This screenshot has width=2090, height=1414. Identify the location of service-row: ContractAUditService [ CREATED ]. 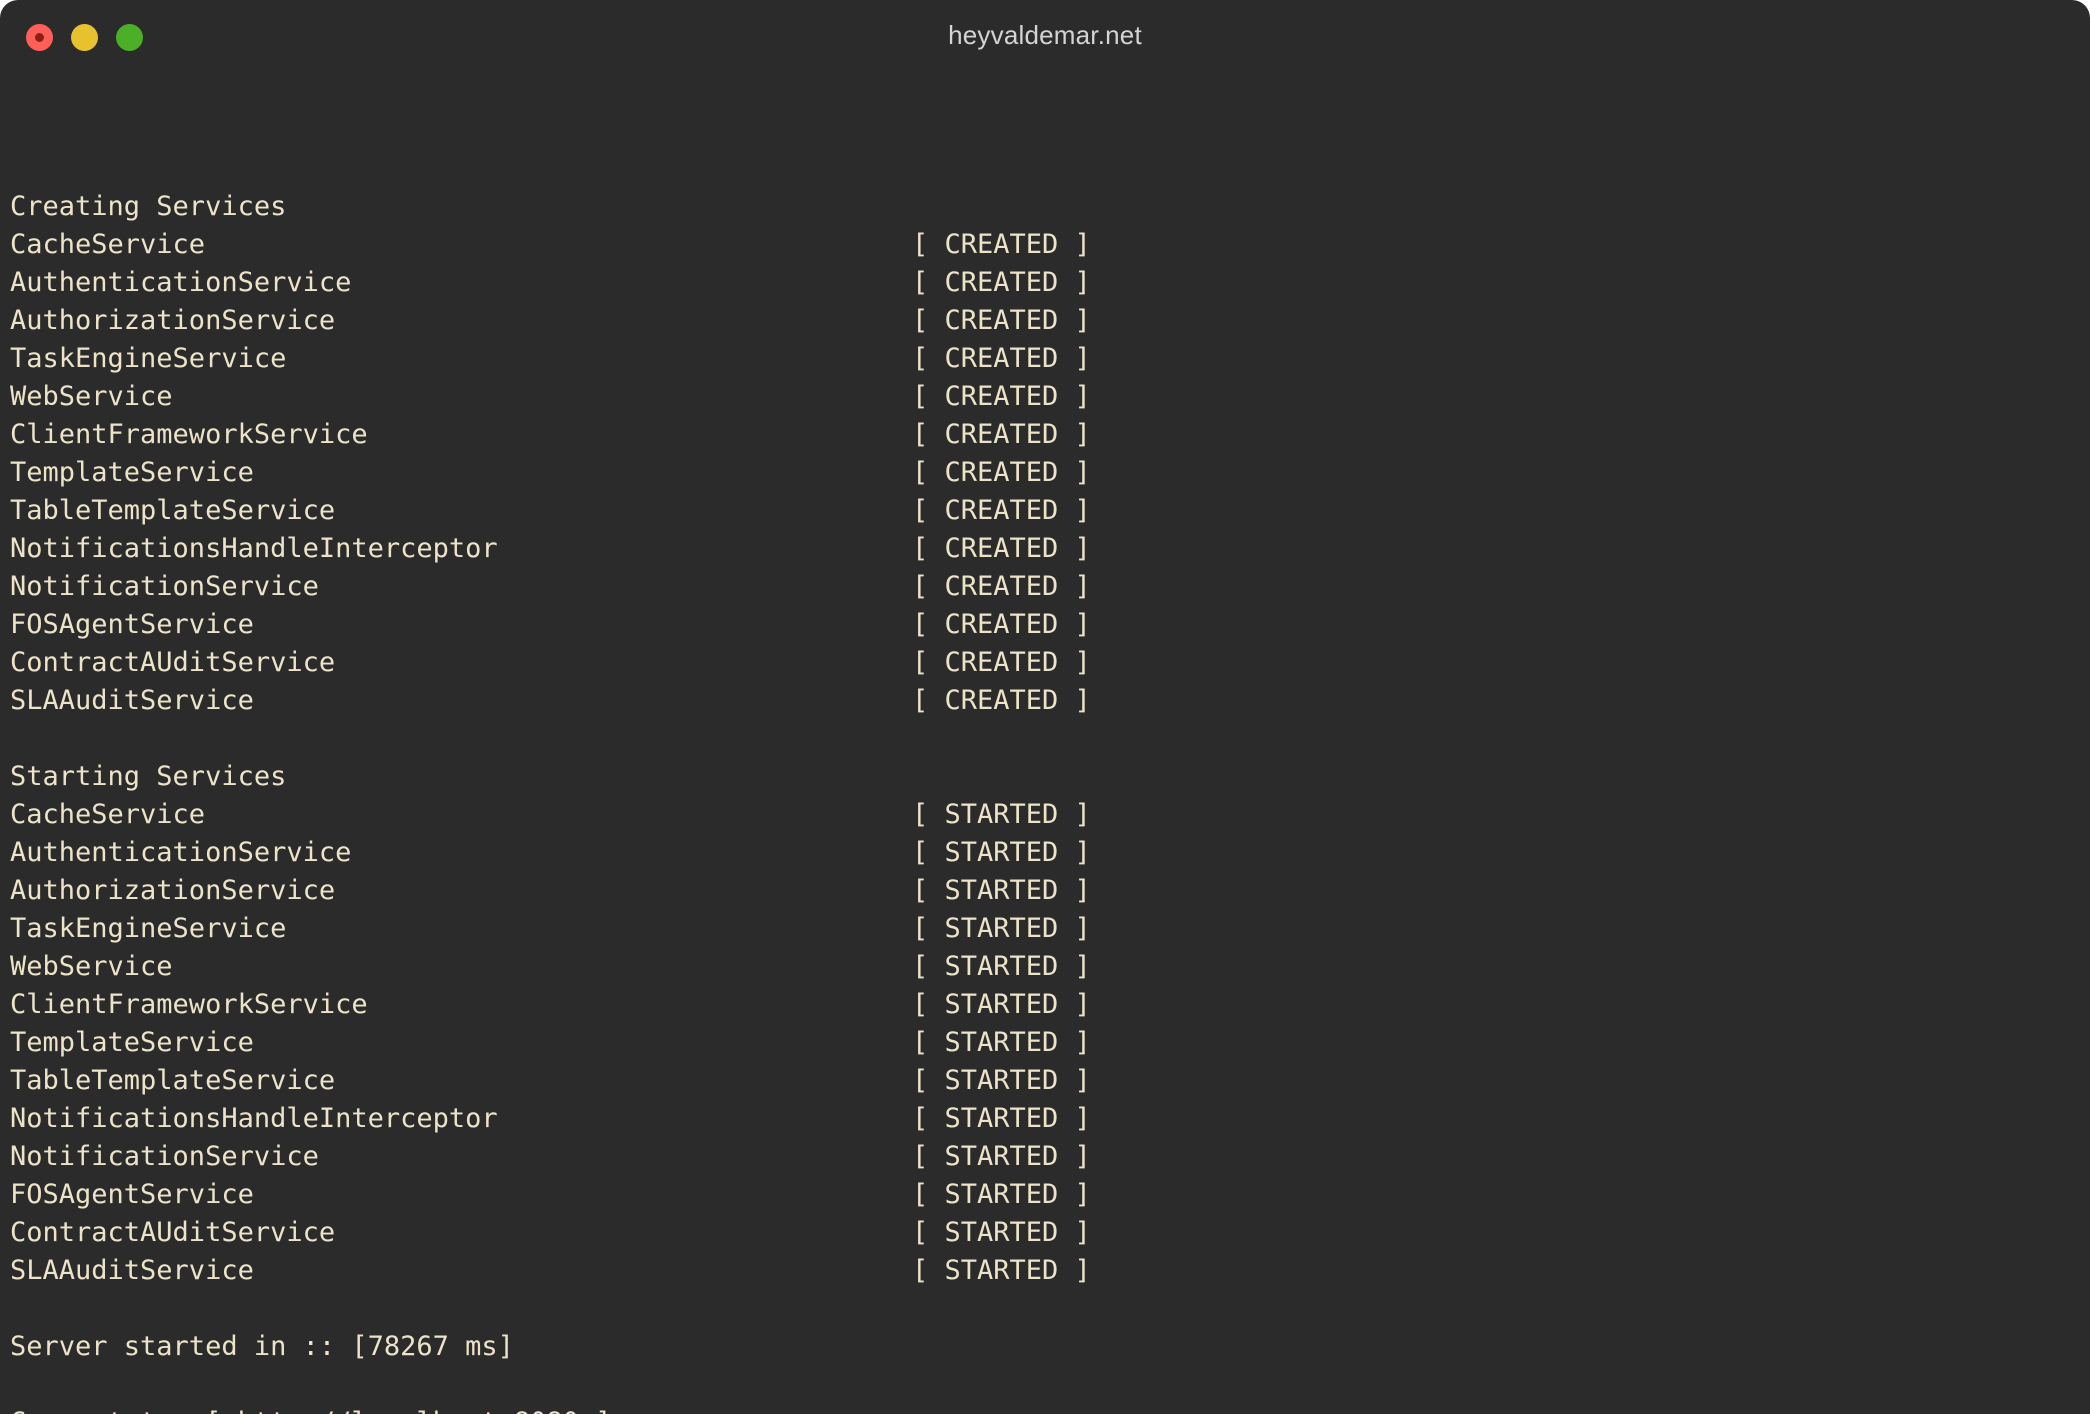
(1050, 663).